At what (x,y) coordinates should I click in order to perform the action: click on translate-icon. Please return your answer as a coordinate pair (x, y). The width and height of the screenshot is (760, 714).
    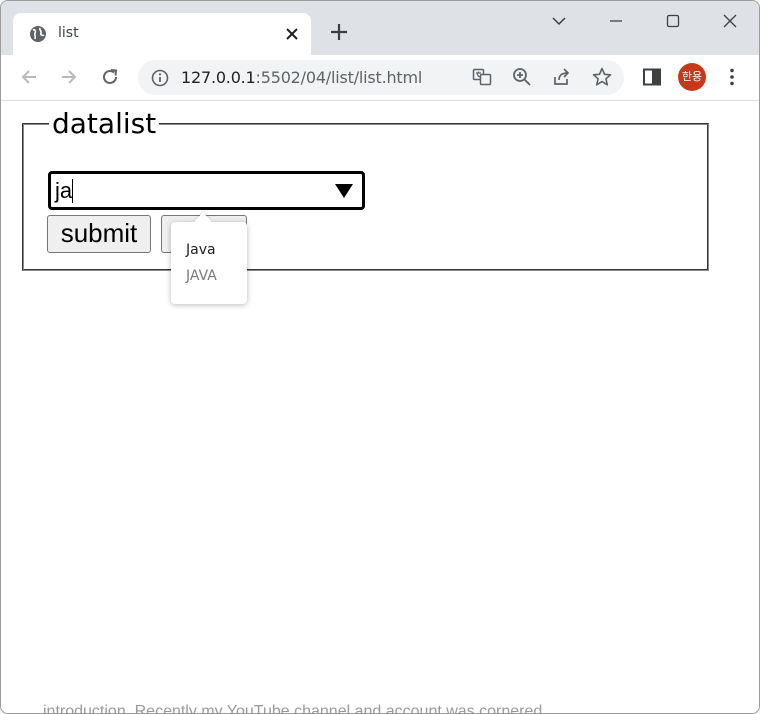
    Looking at the image, I should click on (482, 77).